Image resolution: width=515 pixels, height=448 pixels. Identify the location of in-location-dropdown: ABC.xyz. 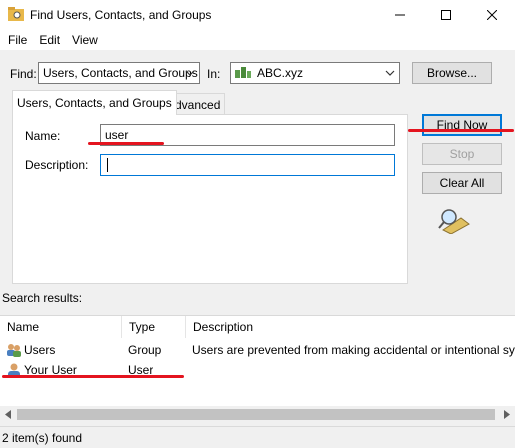
(315, 73).